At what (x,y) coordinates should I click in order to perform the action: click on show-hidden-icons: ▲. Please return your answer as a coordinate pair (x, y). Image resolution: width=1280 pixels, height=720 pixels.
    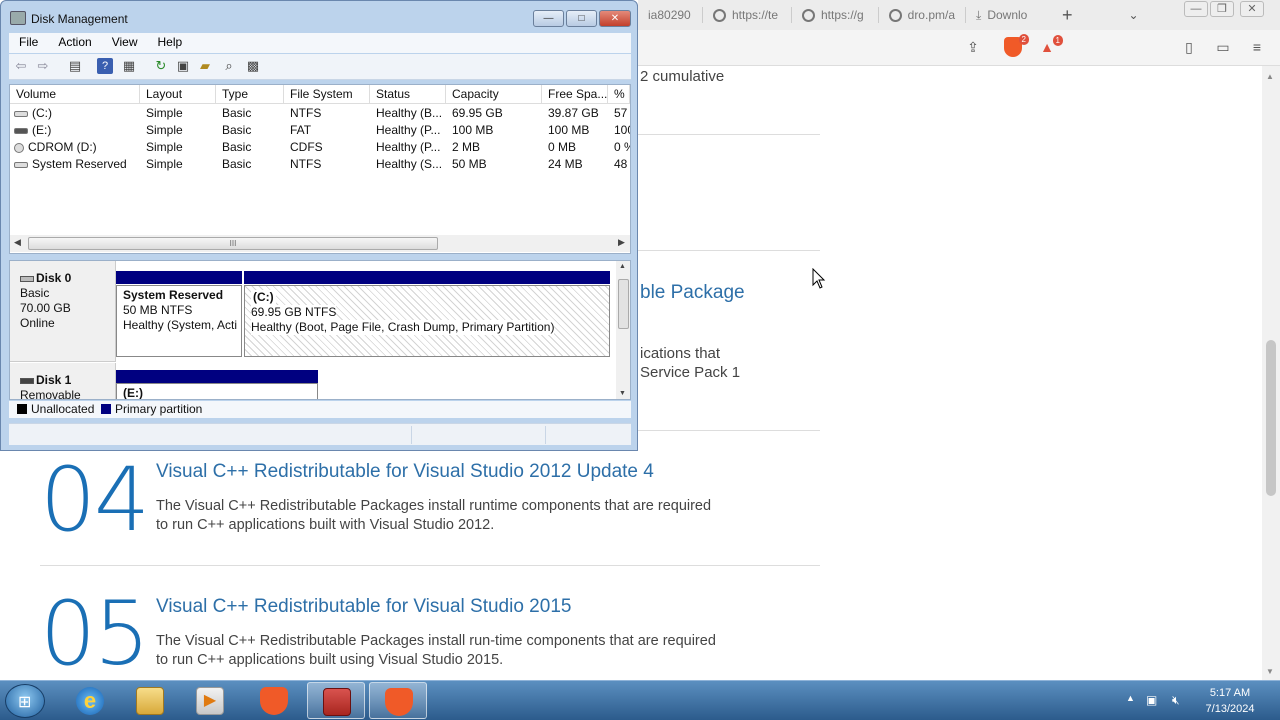
    Looking at the image, I should click on (1130, 698).